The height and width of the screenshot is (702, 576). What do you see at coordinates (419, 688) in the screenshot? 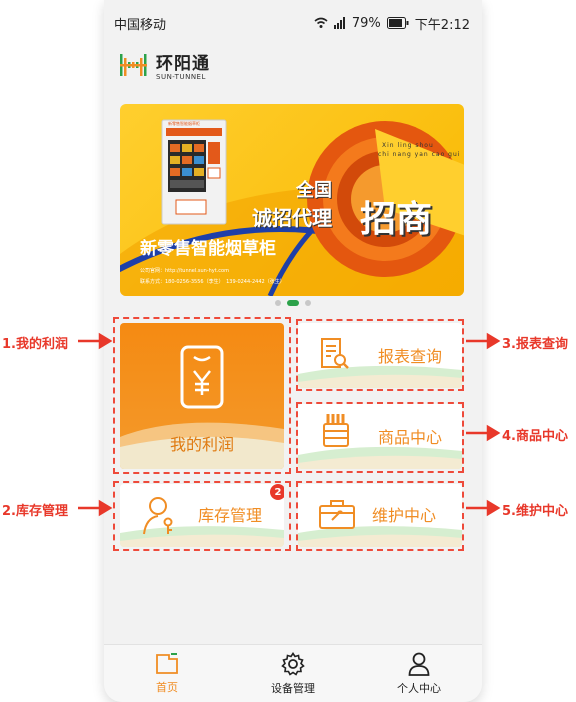
I see `tab-profile-label: 个人中心` at bounding box center [419, 688].